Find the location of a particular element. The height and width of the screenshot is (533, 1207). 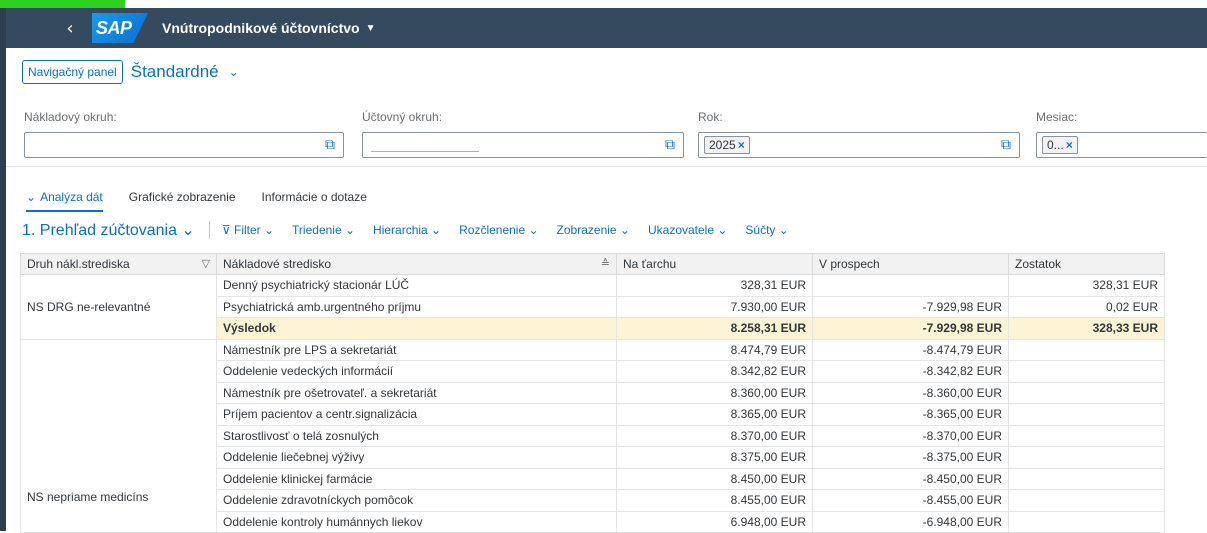

sort-menu: Triedenie ⌄ is located at coordinates (323, 230).